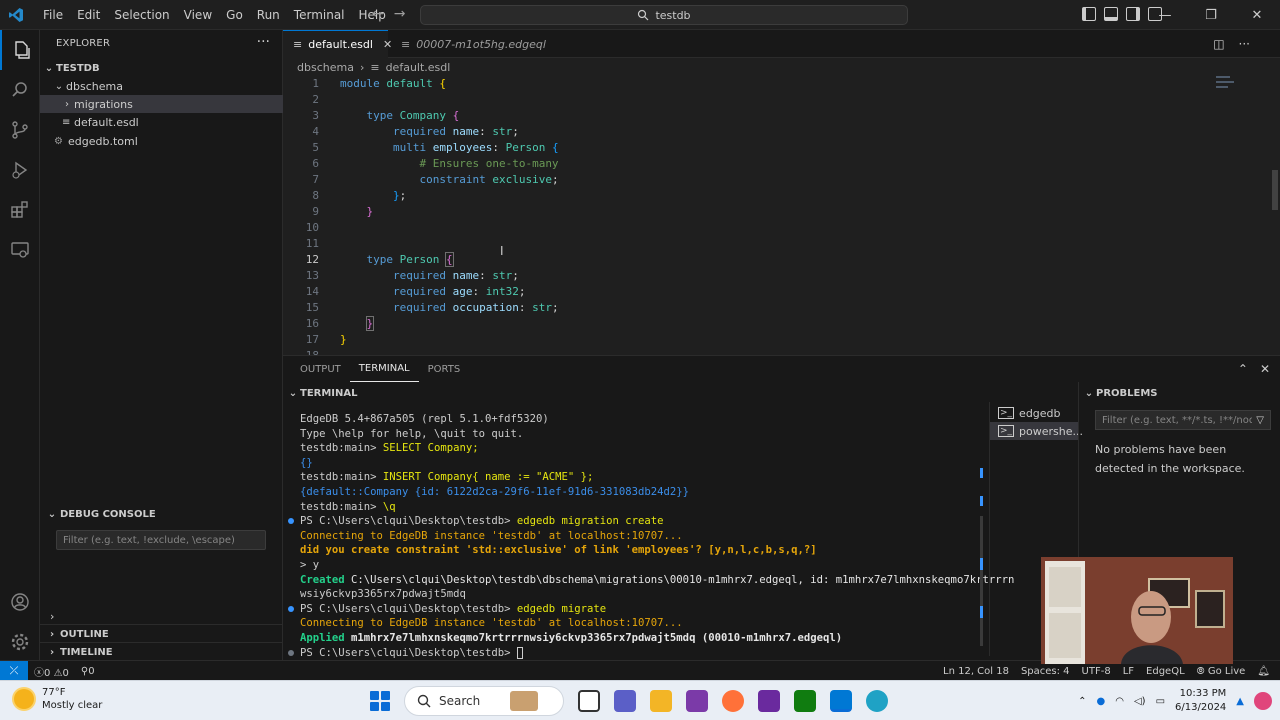  What do you see at coordinates (1034, 413) in the screenshot?
I see `terminal-instance-edgedb: >_ edgedb` at bounding box center [1034, 413].